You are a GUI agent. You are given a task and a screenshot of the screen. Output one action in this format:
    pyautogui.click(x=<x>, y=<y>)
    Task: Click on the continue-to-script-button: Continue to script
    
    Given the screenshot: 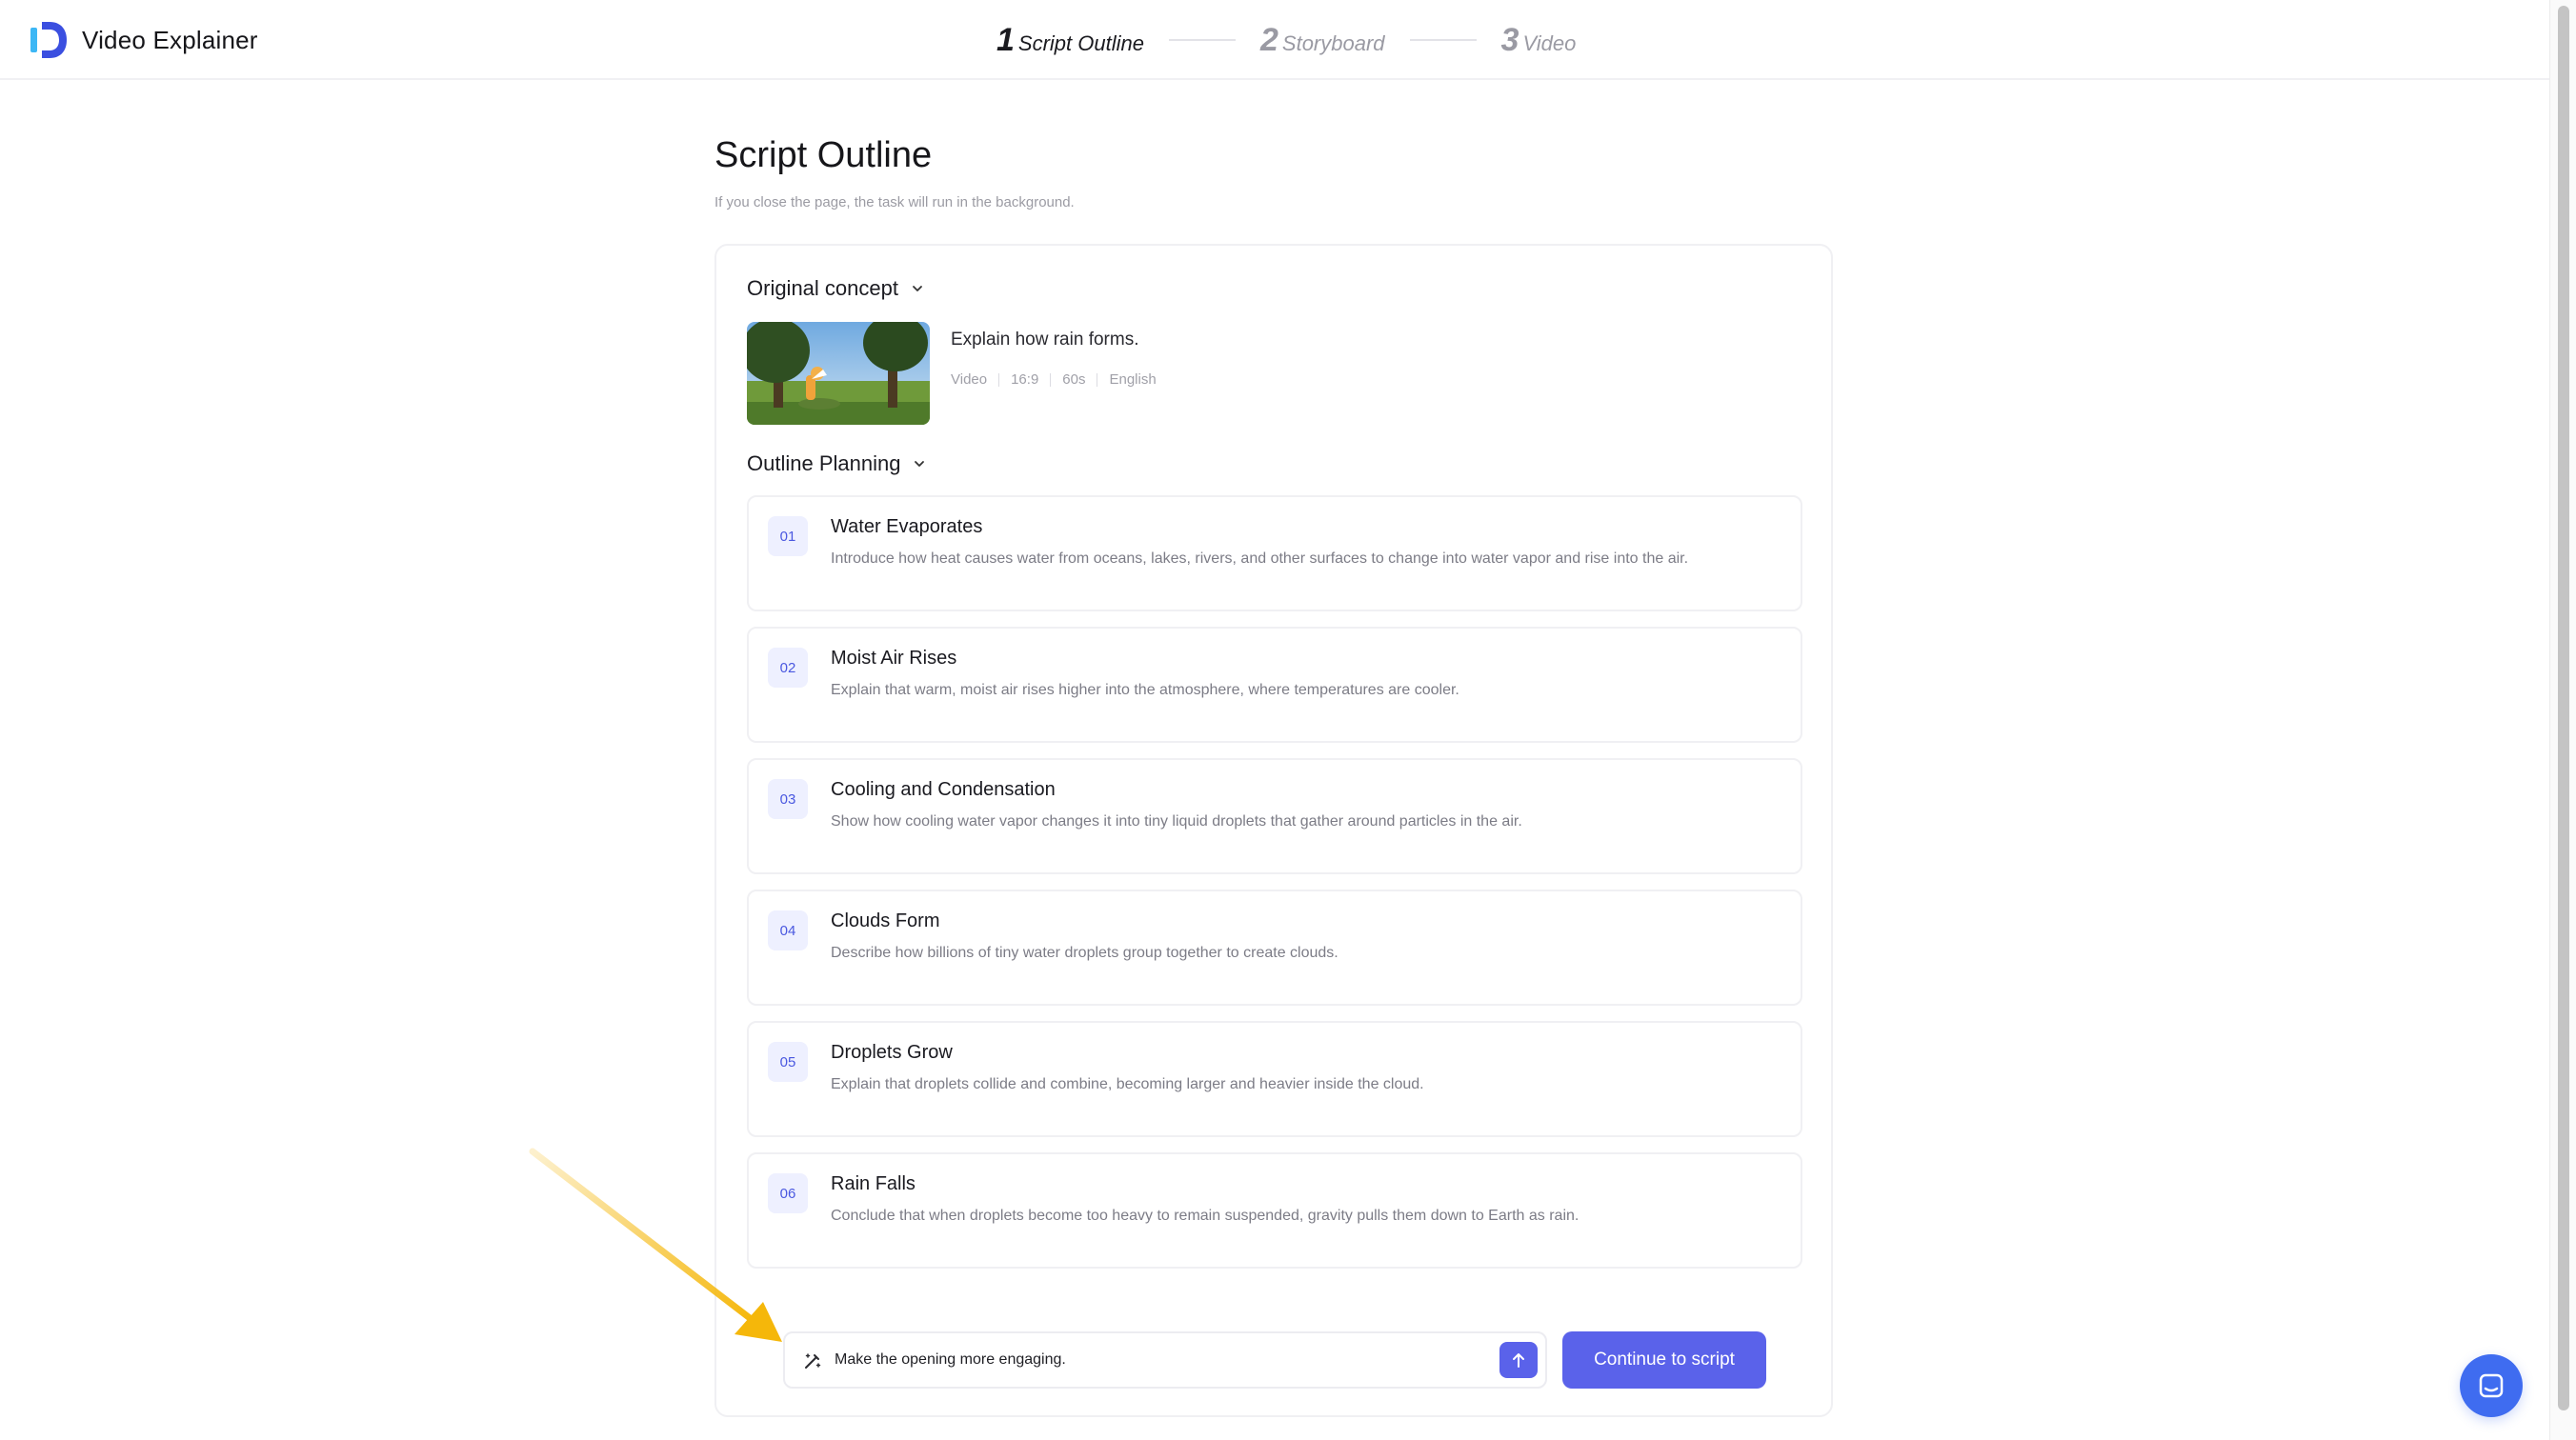 What is the action you would take?
    pyautogui.click(x=1664, y=1360)
    